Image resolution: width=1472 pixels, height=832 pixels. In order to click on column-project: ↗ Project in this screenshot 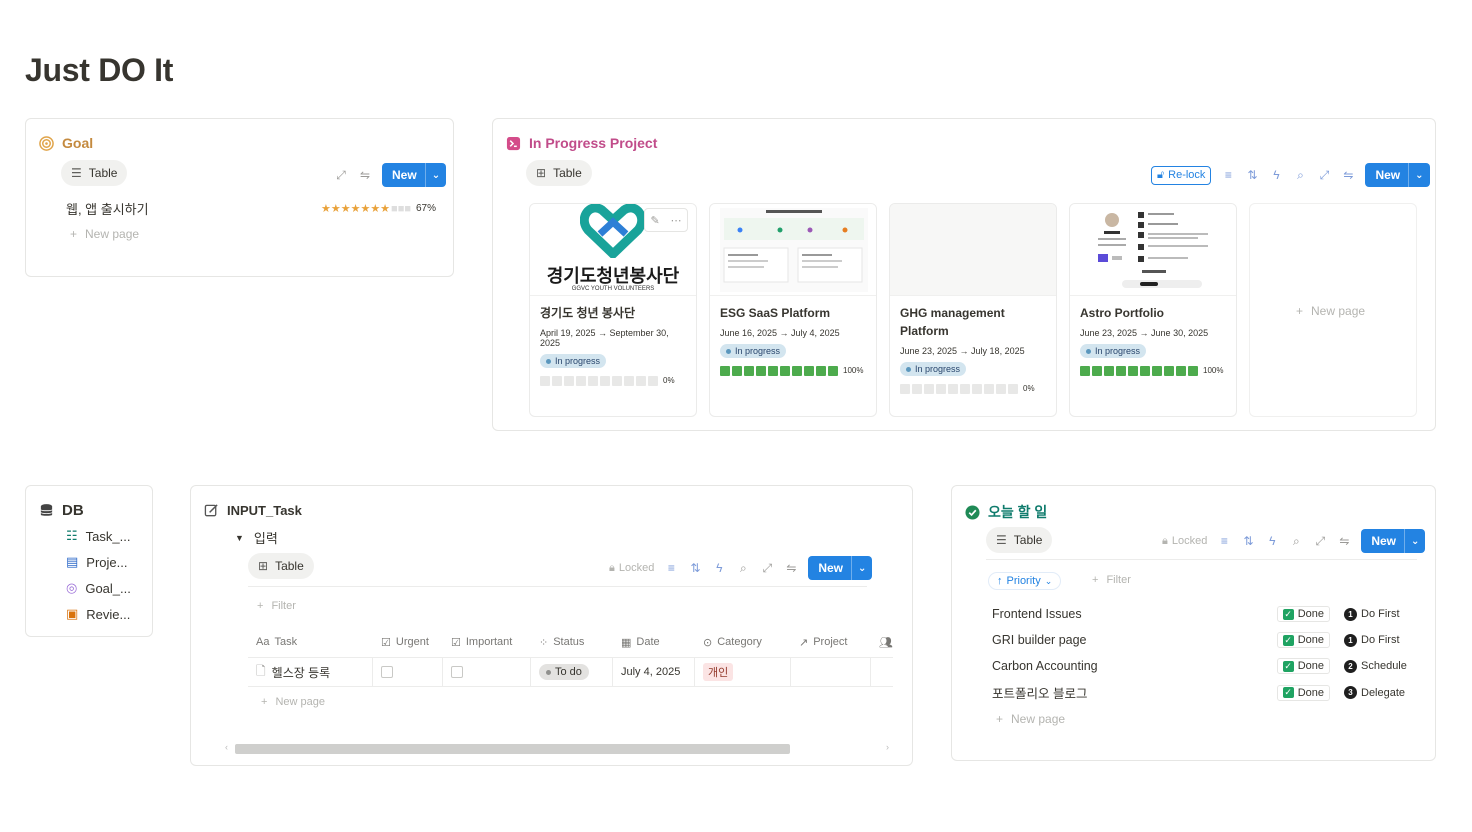, I will do `click(831, 642)`.